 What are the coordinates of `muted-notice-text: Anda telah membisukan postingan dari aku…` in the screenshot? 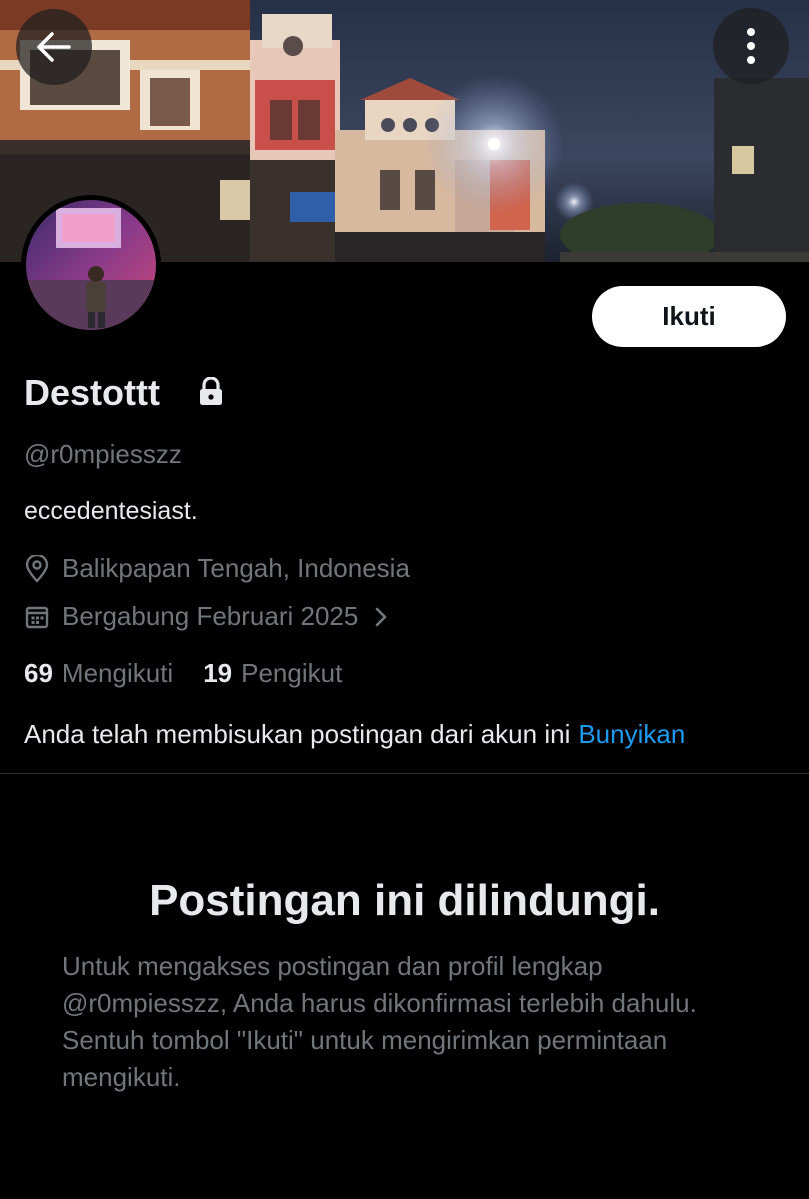 It's located at (297, 734).